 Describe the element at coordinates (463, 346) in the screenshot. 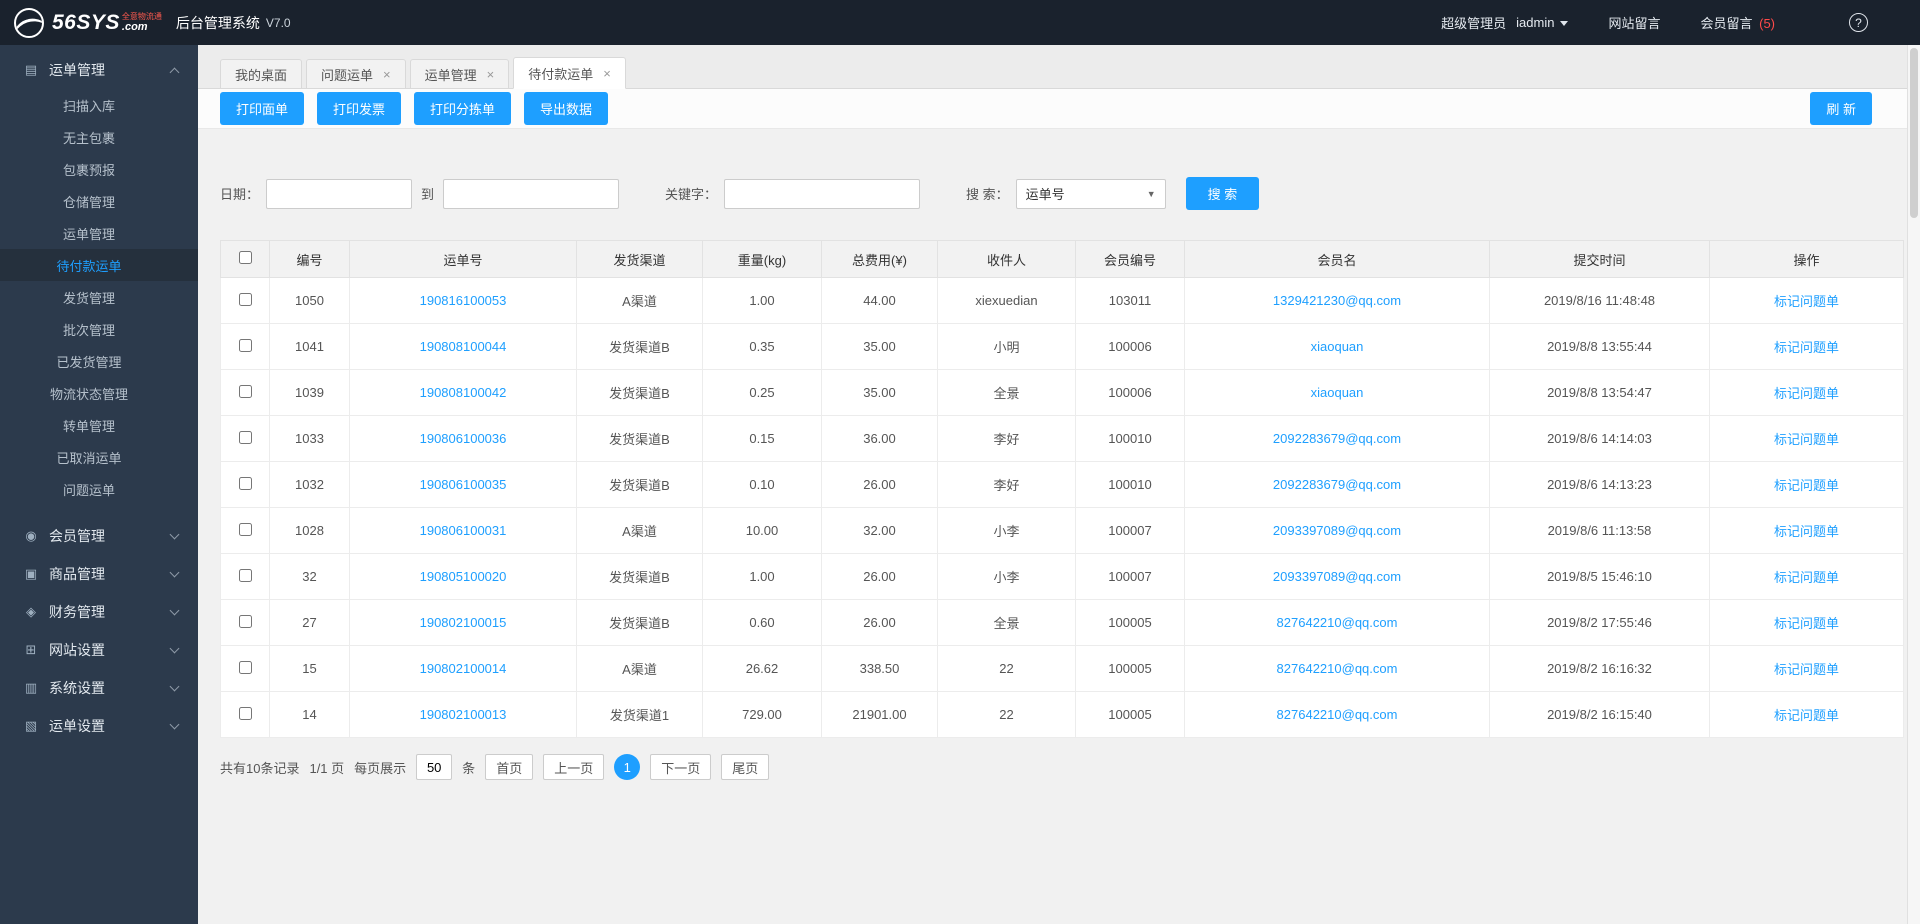

I see `cell-waybill-link: 190808100044` at that location.